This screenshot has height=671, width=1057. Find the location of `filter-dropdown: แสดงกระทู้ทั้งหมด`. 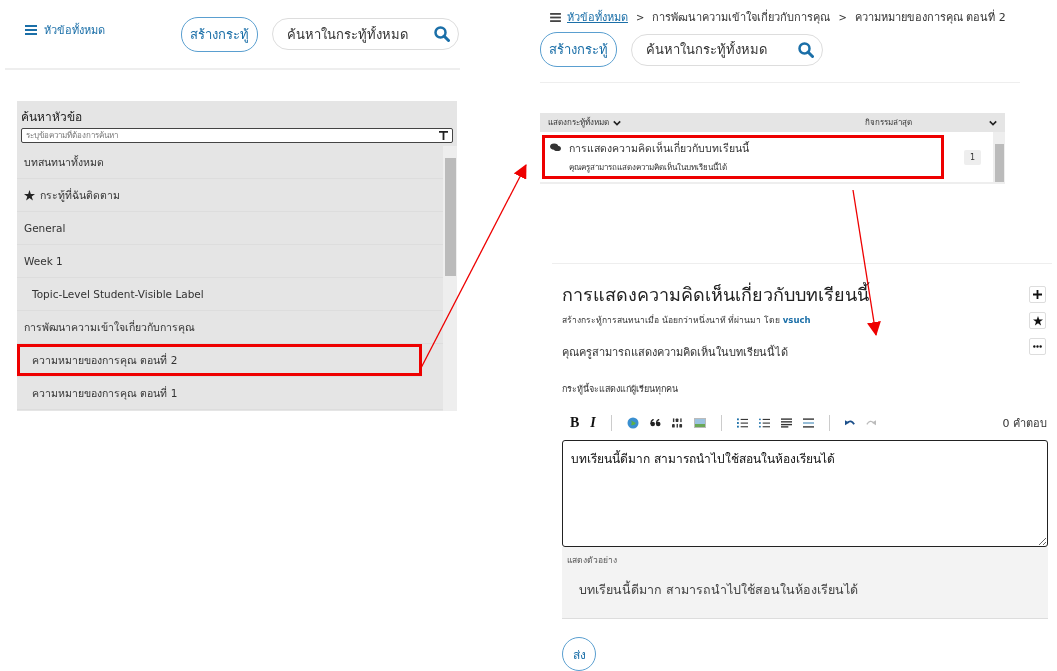

filter-dropdown: แสดงกระทู้ทั้งหมด is located at coordinates (704, 123).